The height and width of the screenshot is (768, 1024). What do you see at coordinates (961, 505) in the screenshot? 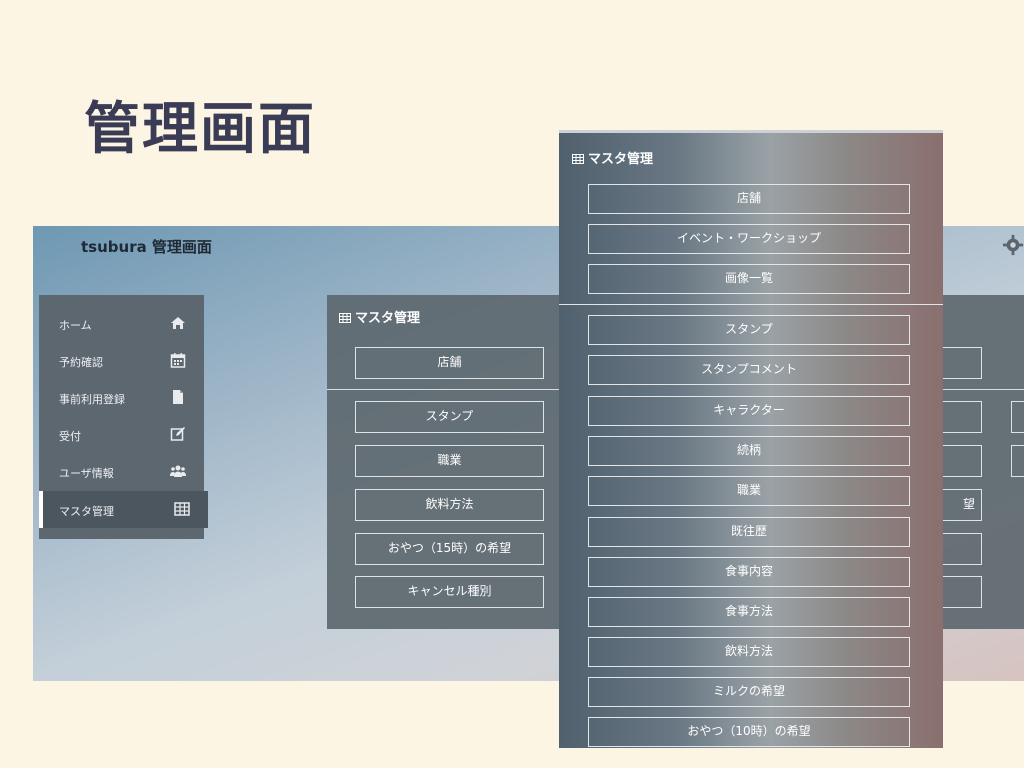
I see `right-panel-button: 望` at bounding box center [961, 505].